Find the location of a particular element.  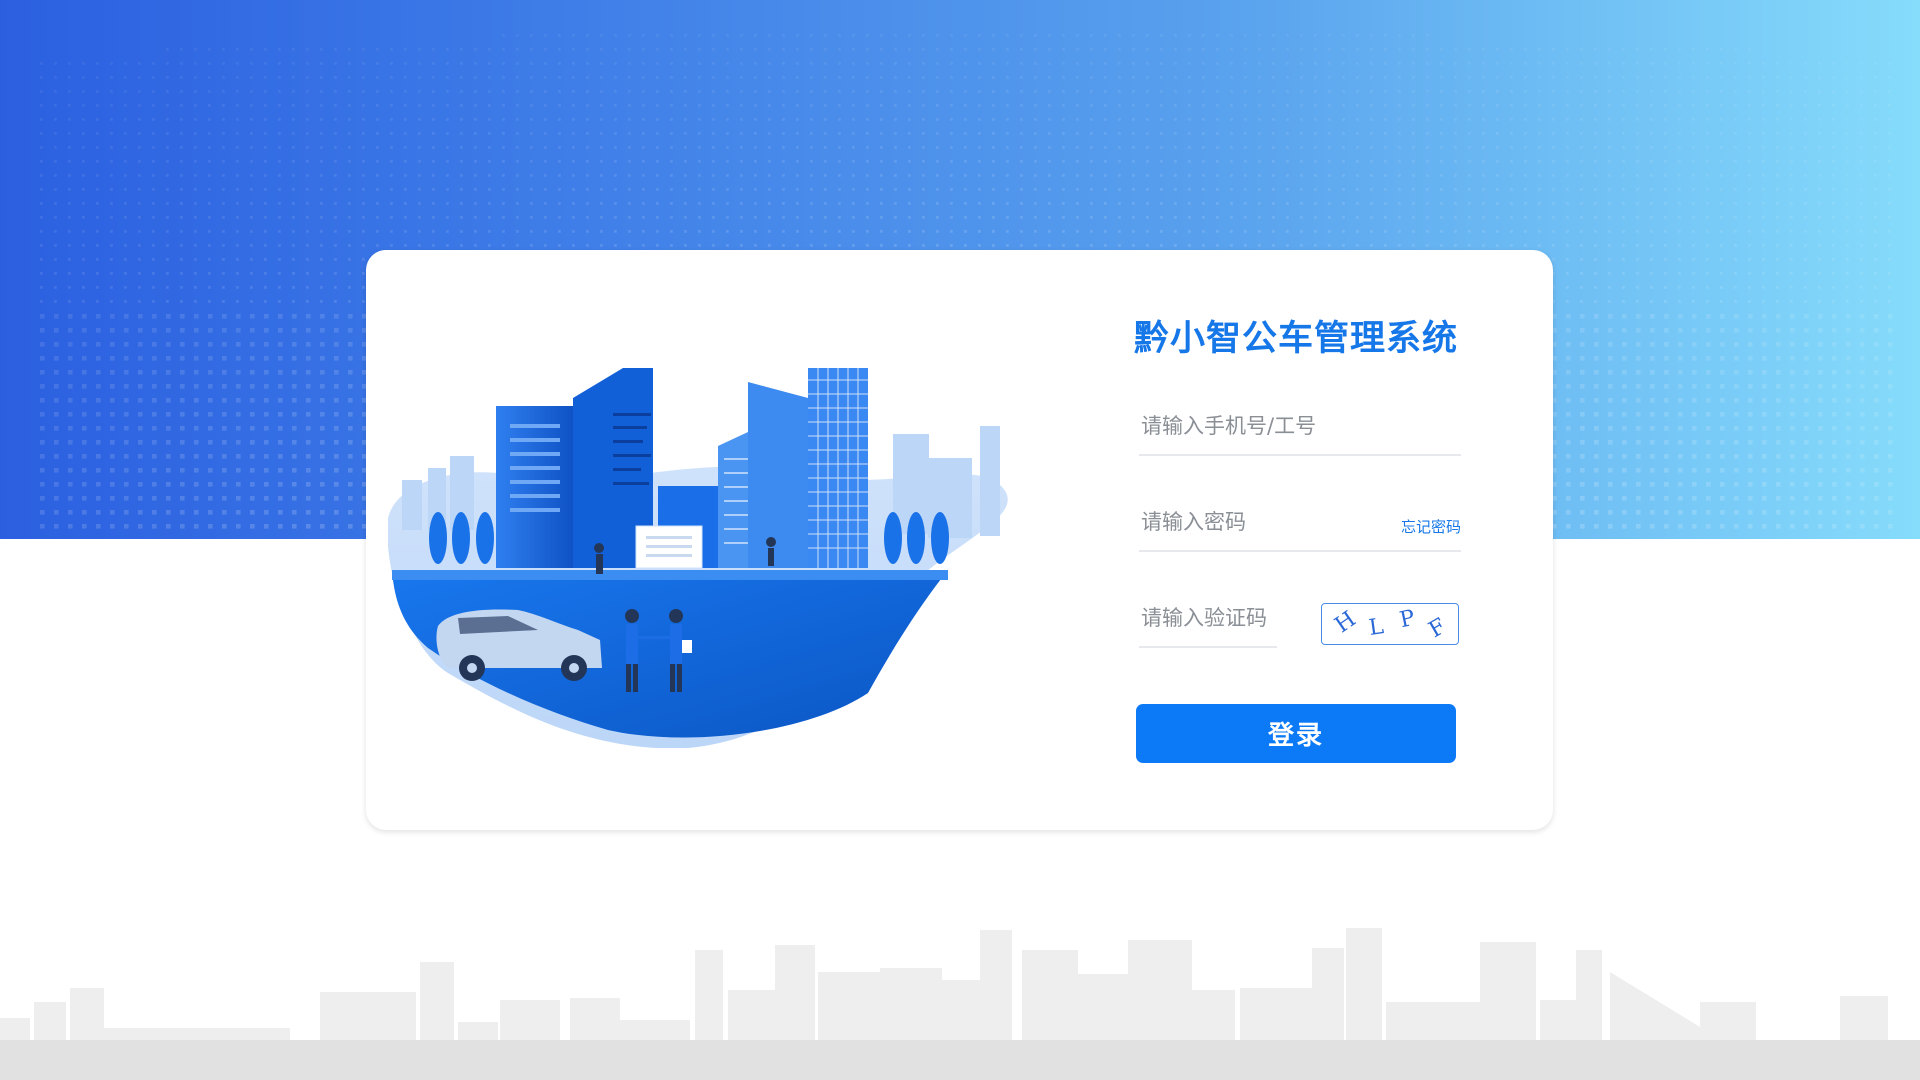

captcha-field is located at coordinates (1210, 622).